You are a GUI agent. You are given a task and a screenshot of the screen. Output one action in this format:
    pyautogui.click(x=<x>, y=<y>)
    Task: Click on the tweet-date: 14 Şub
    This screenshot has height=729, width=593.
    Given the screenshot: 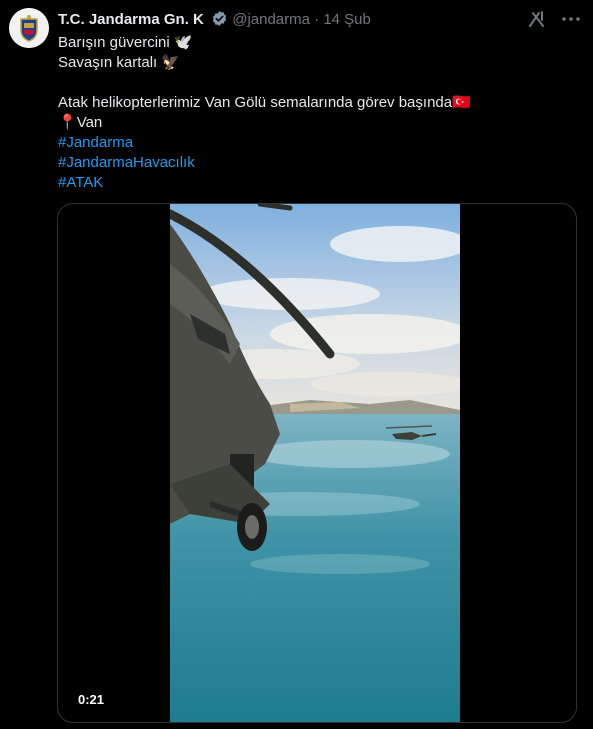 What is the action you would take?
    pyautogui.click(x=347, y=19)
    